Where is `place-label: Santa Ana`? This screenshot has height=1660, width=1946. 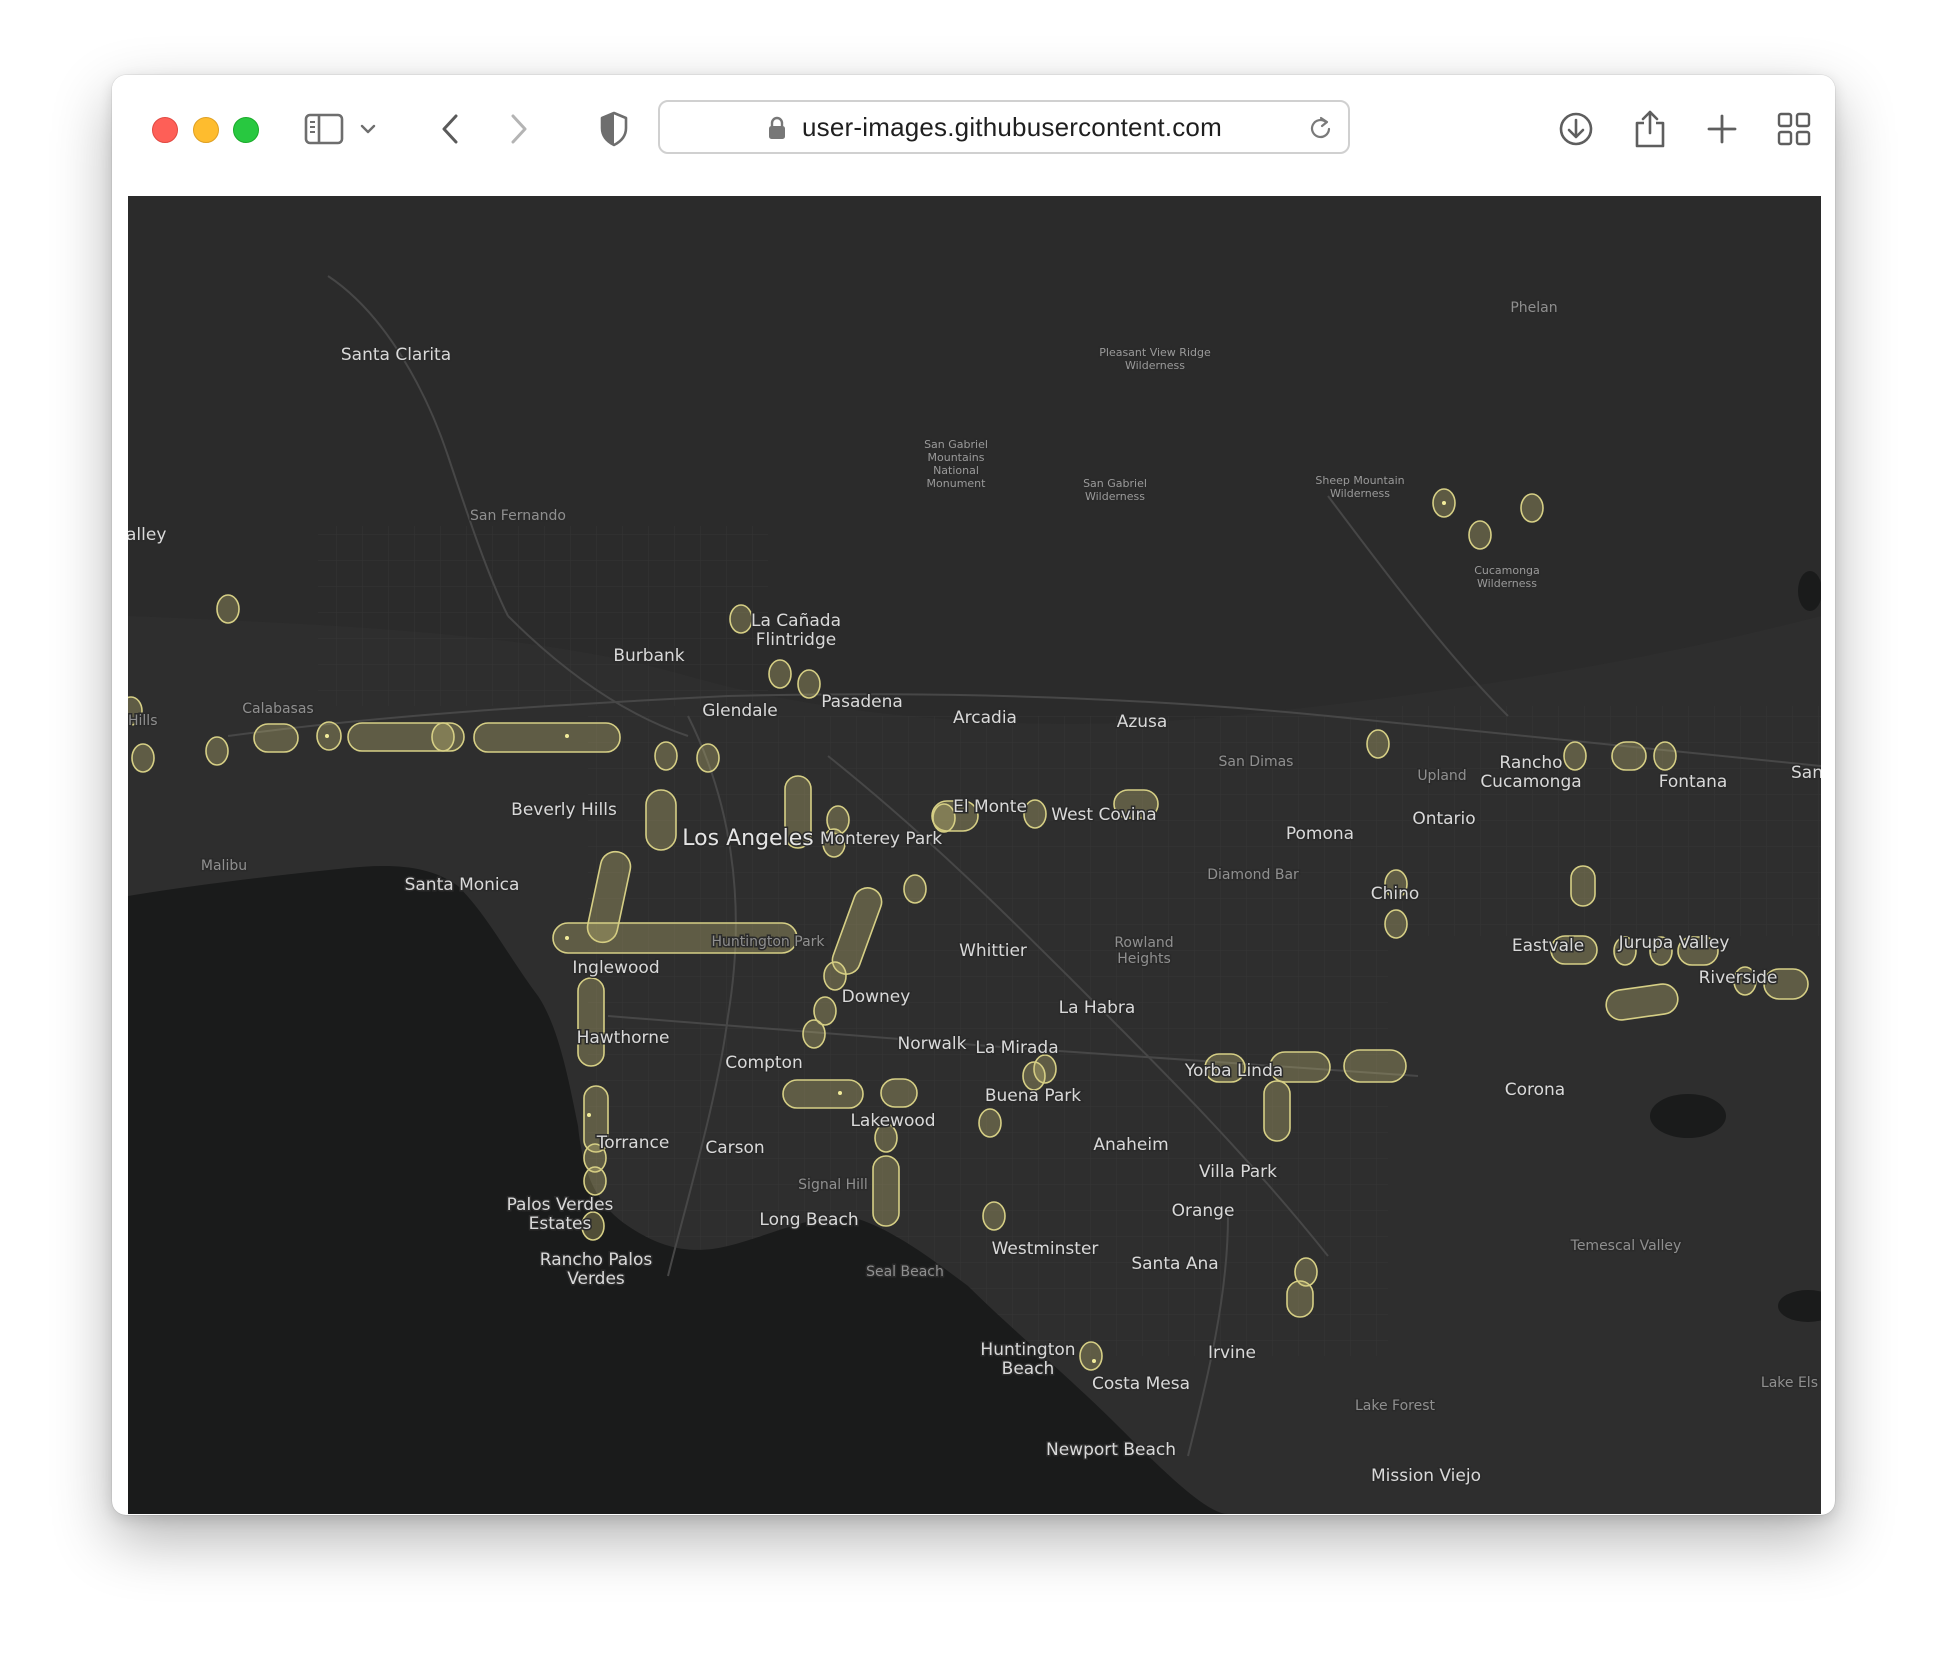
place-label: Santa Ana is located at coordinates (1174, 1264).